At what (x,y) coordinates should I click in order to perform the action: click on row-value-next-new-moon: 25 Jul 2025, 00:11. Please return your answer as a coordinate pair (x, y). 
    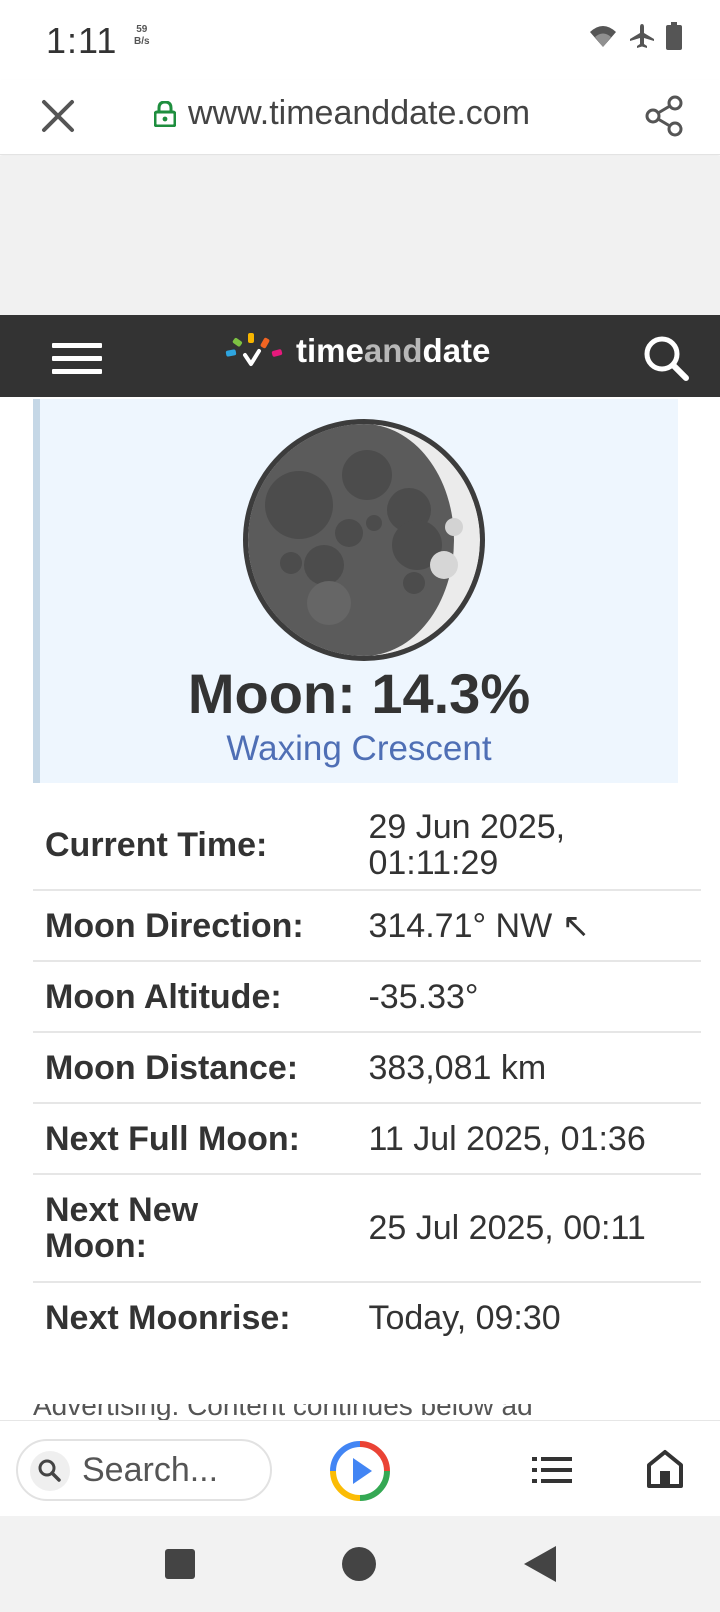
    Looking at the image, I should click on (507, 1228).